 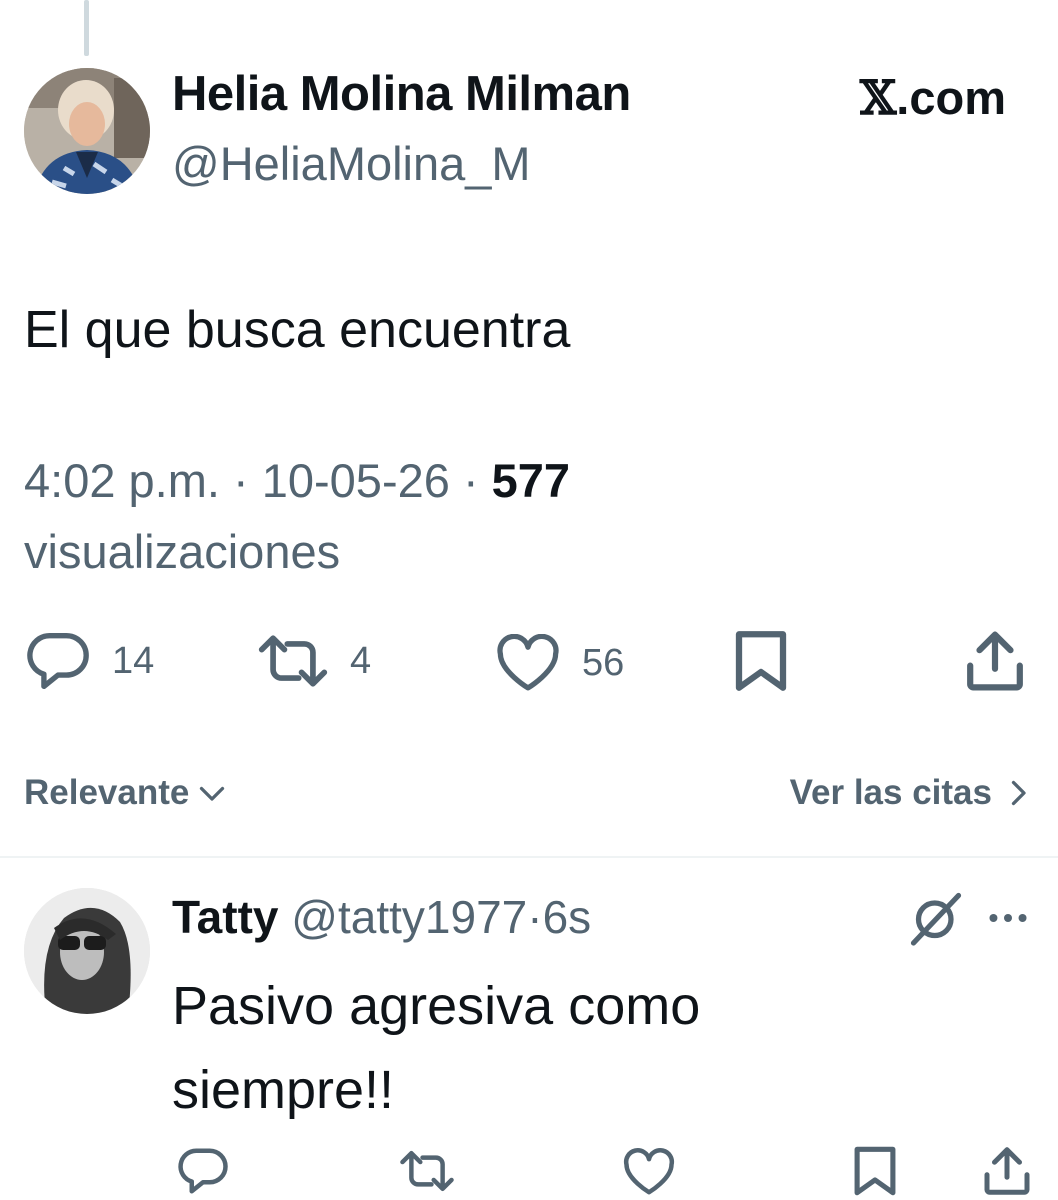 I want to click on reply-count: 14, so click(x=133, y=660).